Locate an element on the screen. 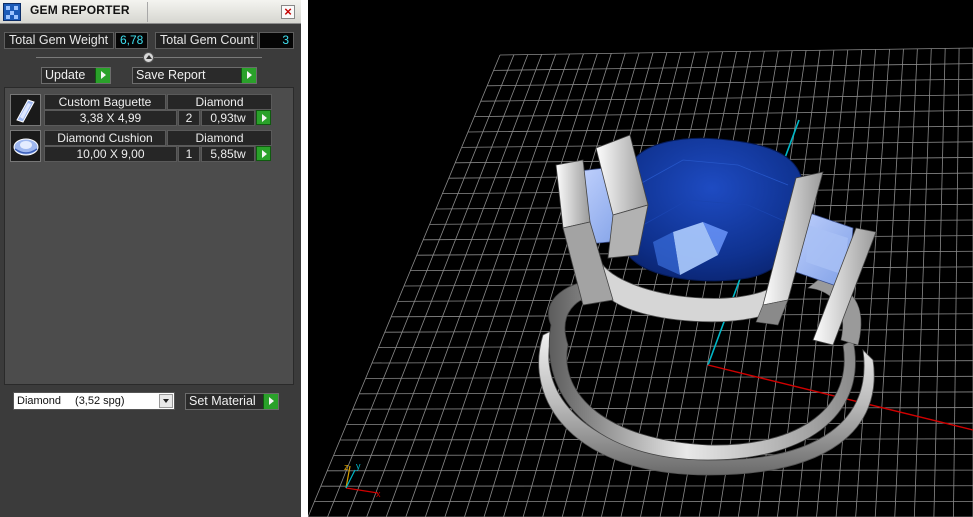 The height and width of the screenshot is (517, 973). axis-x-label: x is located at coordinates (378, 494).